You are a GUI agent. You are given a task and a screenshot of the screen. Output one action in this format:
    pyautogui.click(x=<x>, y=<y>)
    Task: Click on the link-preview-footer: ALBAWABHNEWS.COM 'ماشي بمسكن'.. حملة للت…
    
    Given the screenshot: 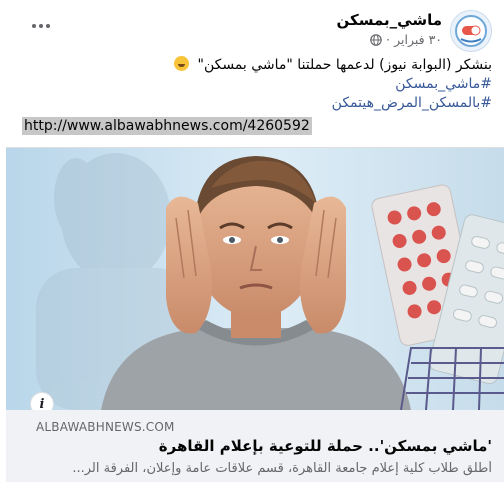 What is the action you would take?
    pyautogui.click(x=255, y=446)
    